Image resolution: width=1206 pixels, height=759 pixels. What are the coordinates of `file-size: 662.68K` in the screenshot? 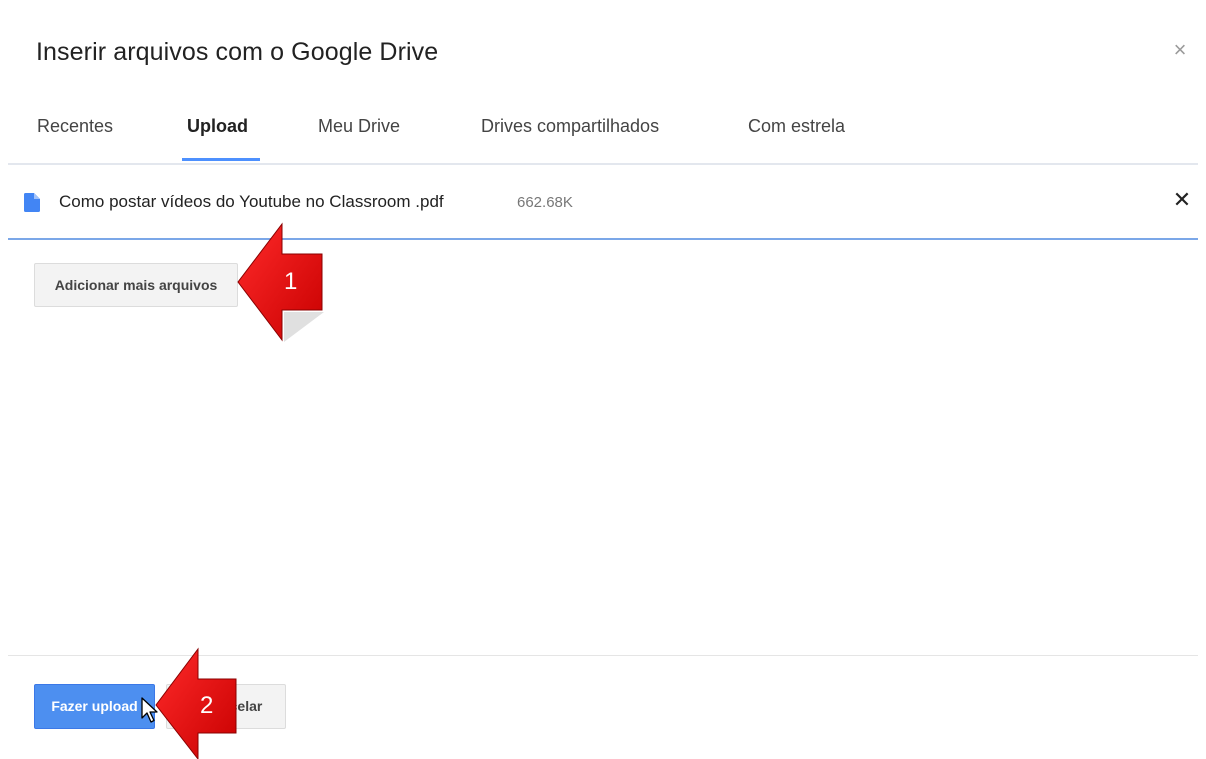 It's located at (545, 202).